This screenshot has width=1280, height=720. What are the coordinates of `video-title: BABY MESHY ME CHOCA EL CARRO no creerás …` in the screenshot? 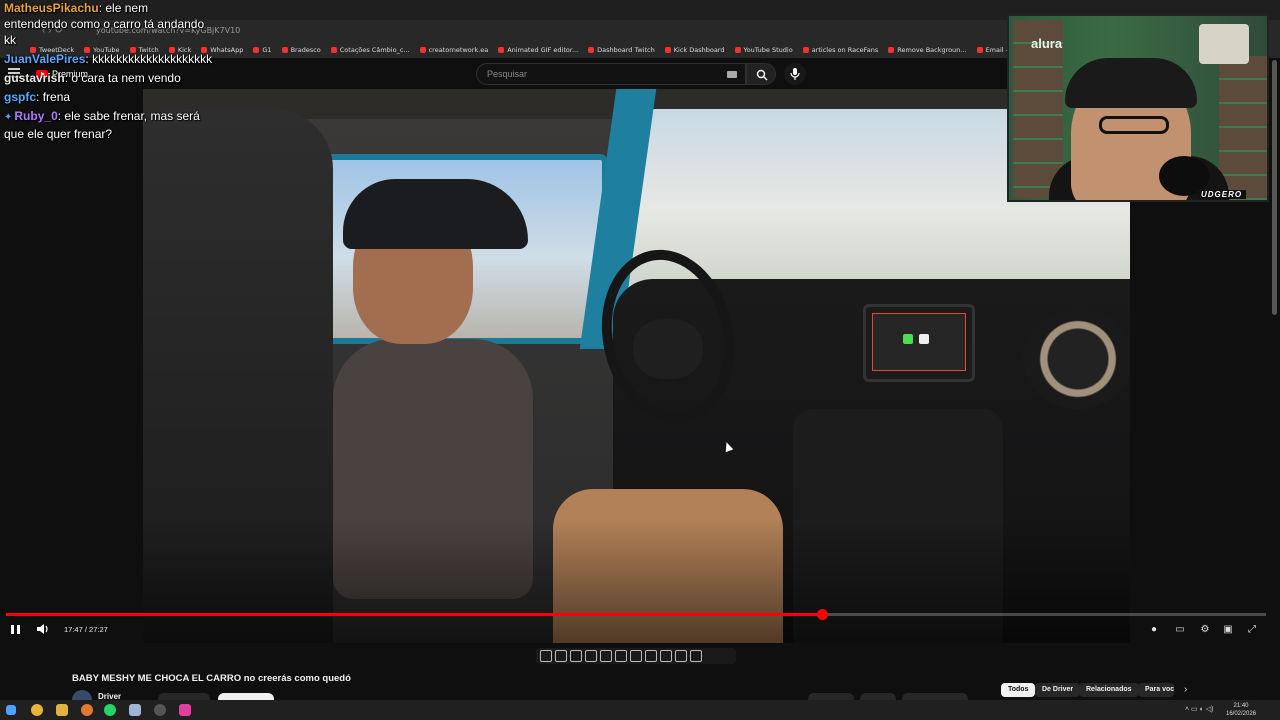 It's located at (211, 678).